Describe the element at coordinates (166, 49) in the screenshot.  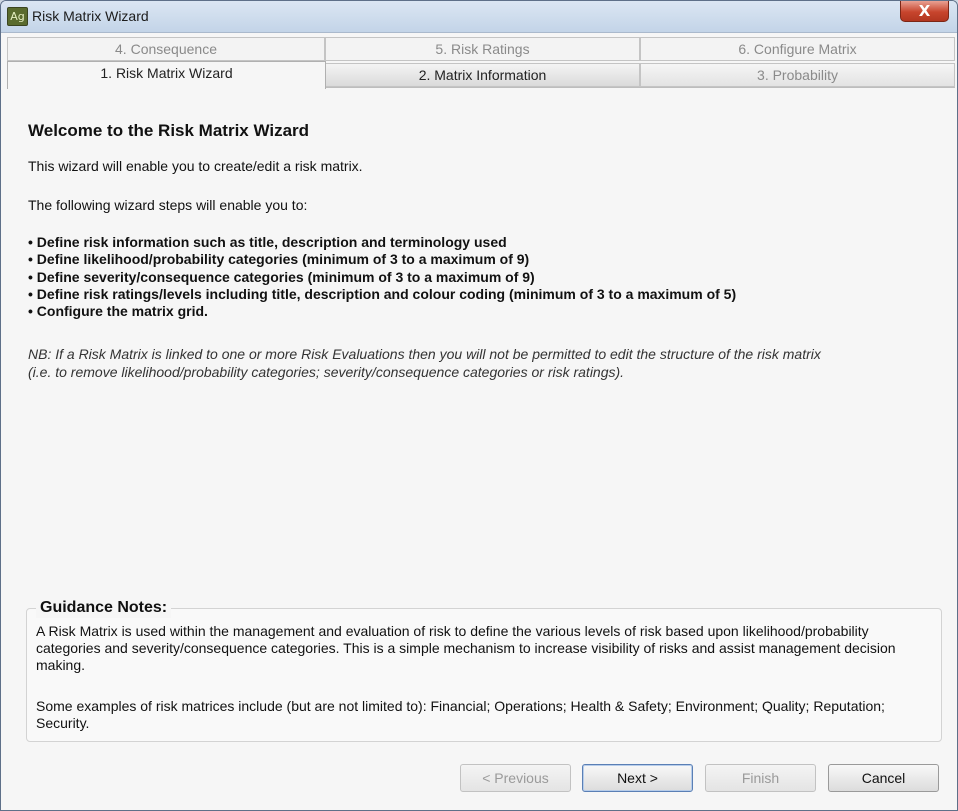
I see `tab-consequence: 4. Consequence` at that location.